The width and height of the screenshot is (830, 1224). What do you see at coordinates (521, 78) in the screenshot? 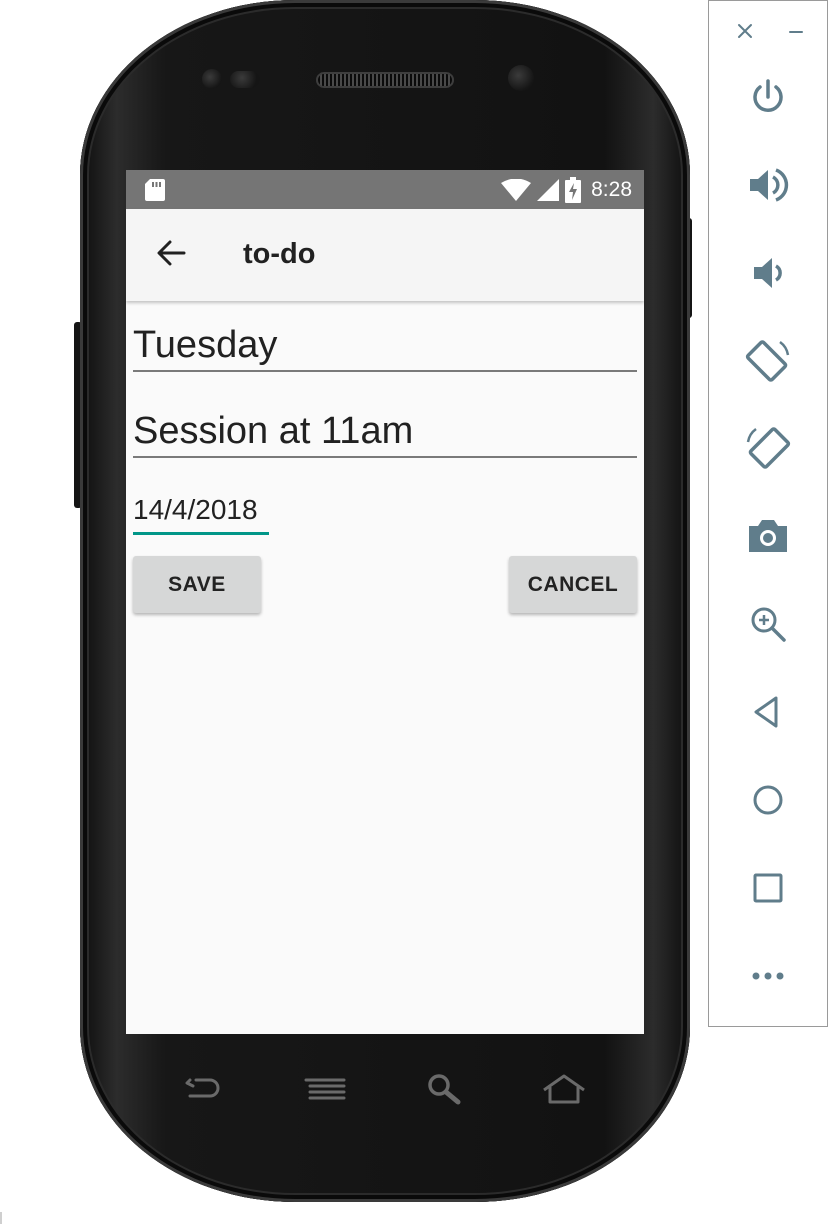
I see `front-camera` at bounding box center [521, 78].